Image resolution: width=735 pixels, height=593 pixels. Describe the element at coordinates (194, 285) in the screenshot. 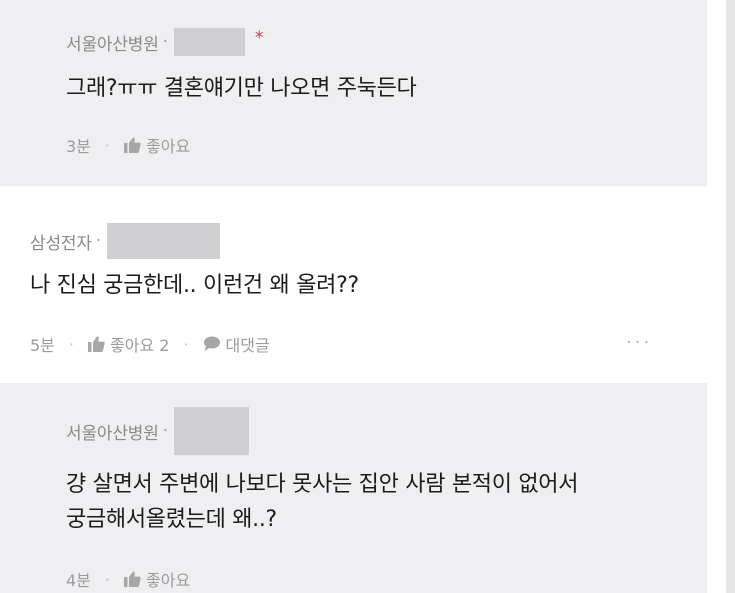

I see `comment-text: 나 진심 궁금한데.. 이런건 왜 올려??` at that location.